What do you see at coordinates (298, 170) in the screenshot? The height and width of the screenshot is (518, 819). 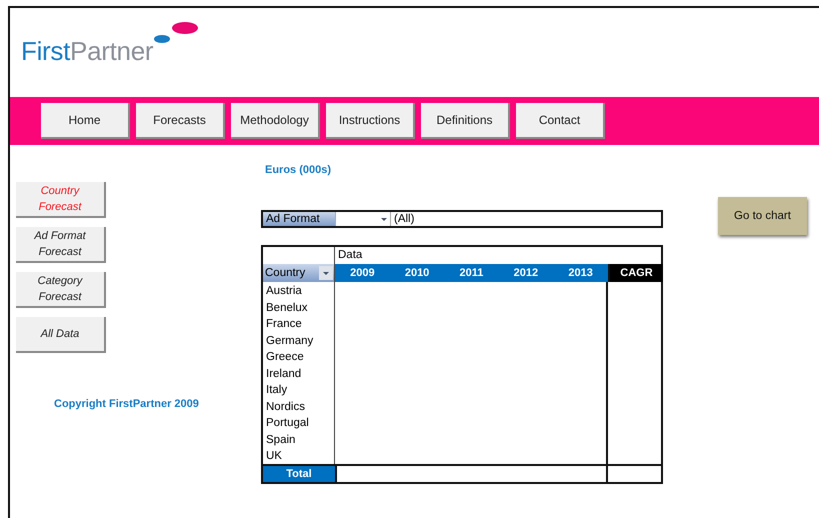 I see `units-label: Euros (000s)` at bounding box center [298, 170].